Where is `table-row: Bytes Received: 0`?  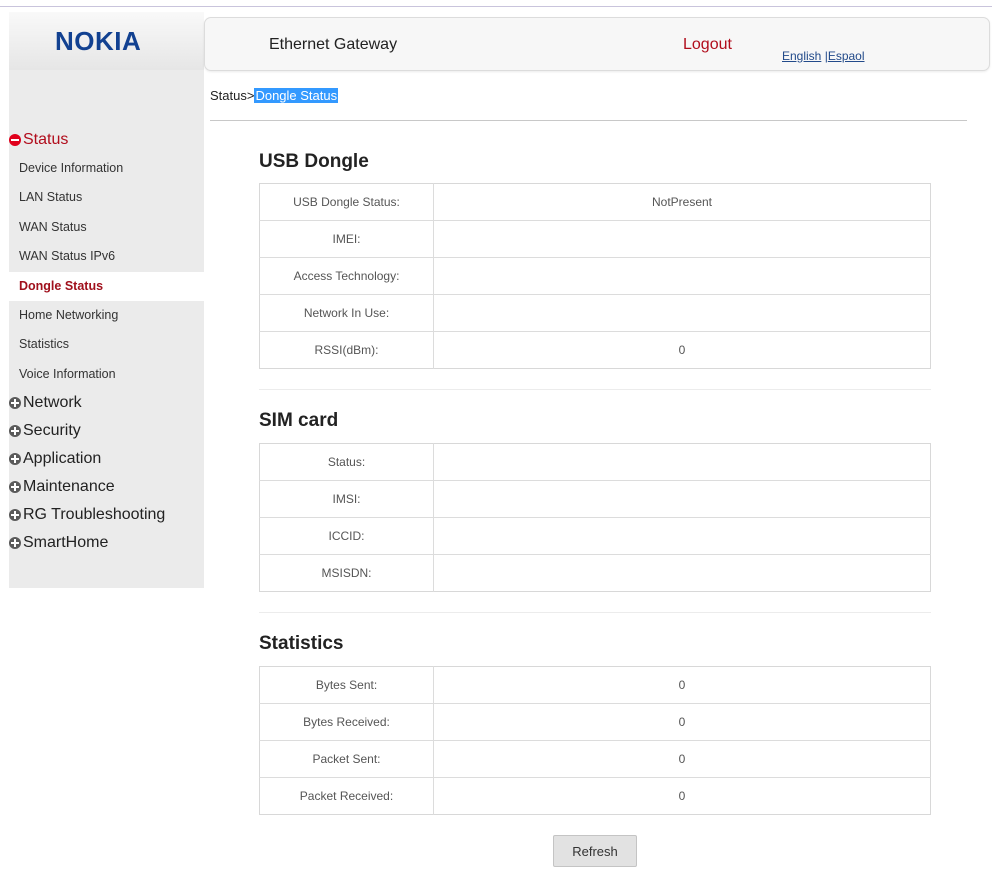 table-row: Bytes Received: 0 is located at coordinates (595, 722).